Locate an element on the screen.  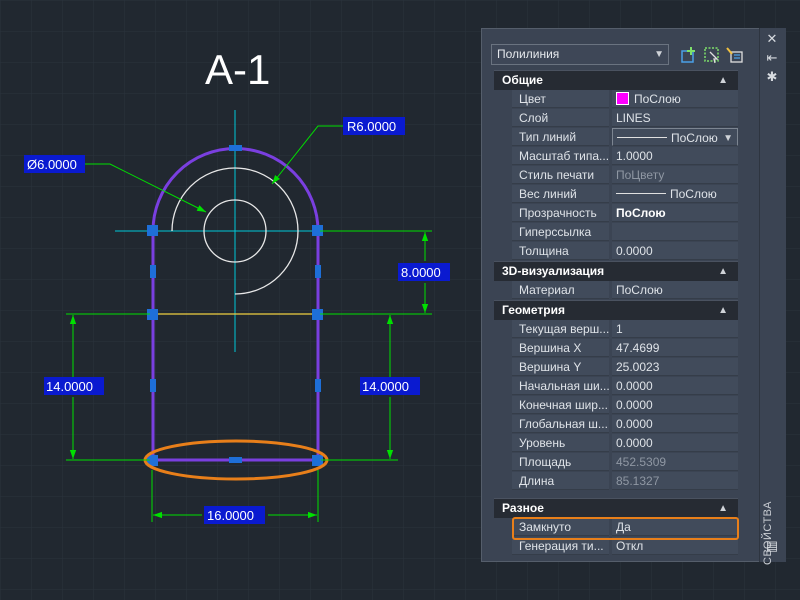
prop-name: Уровень is located at coordinates (560, 443).